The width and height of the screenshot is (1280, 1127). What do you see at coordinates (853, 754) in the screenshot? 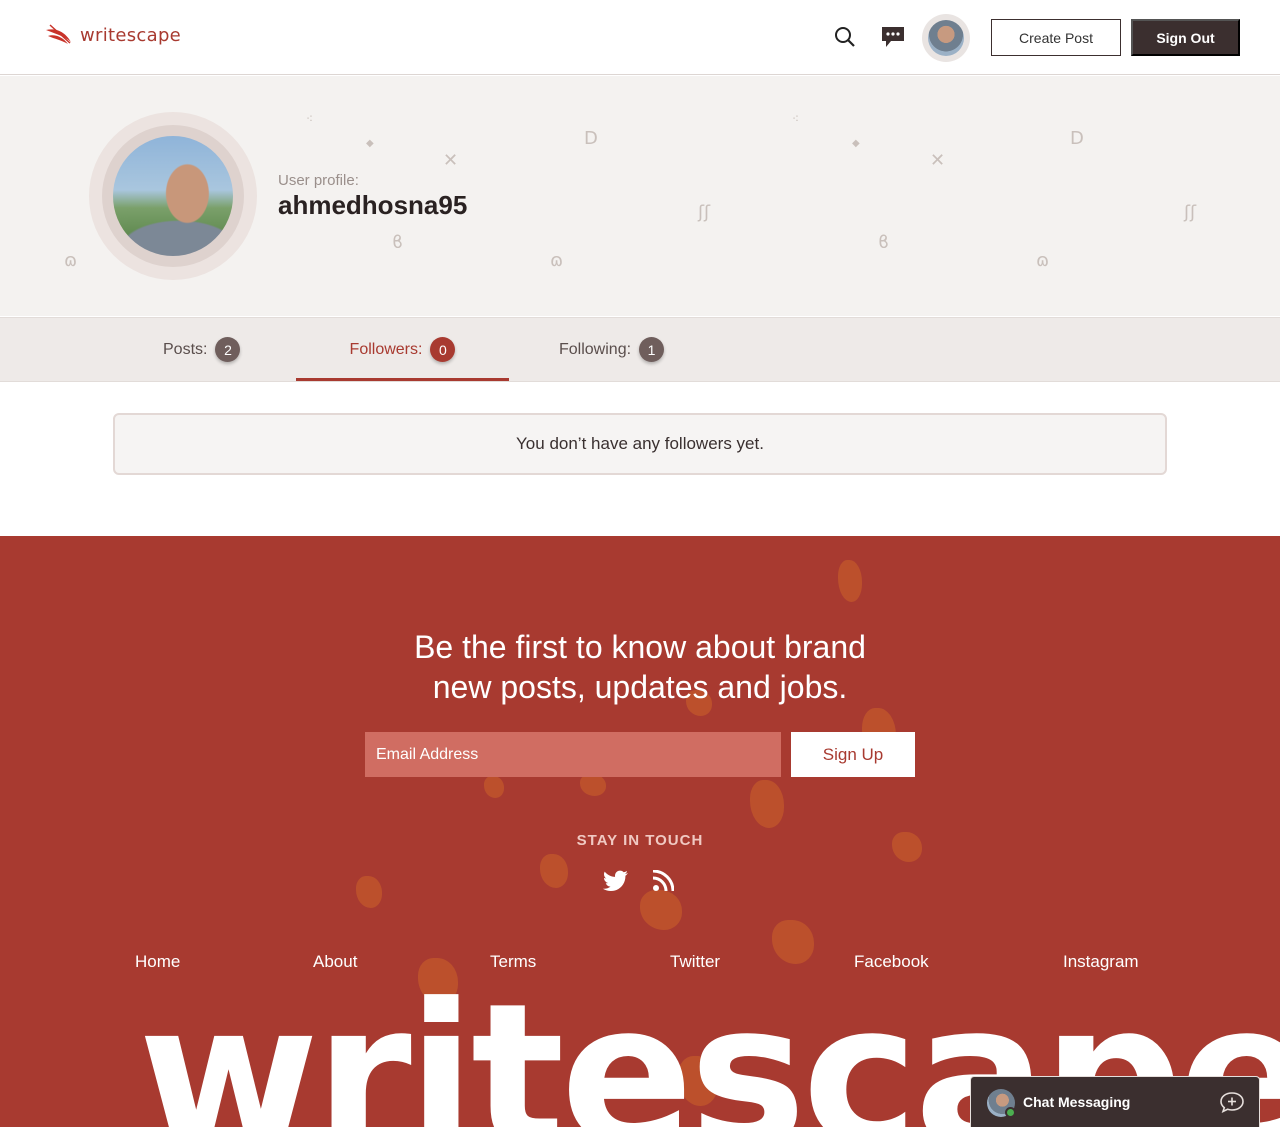
I see `sign-up-button: Sign Up` at bounding box center [853, 754].